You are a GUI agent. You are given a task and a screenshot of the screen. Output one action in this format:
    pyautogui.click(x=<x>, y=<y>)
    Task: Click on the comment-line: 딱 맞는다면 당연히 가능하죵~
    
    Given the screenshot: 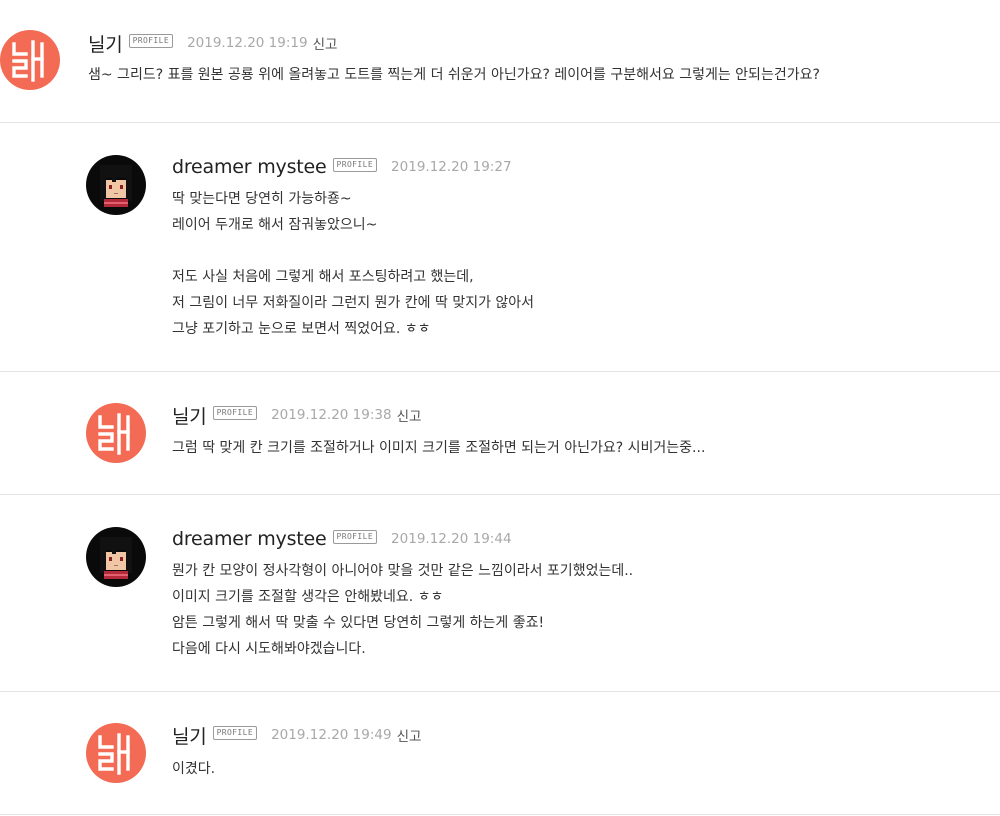 What is the action you would take?
    pyautogui.click(x=262, y=199)
    